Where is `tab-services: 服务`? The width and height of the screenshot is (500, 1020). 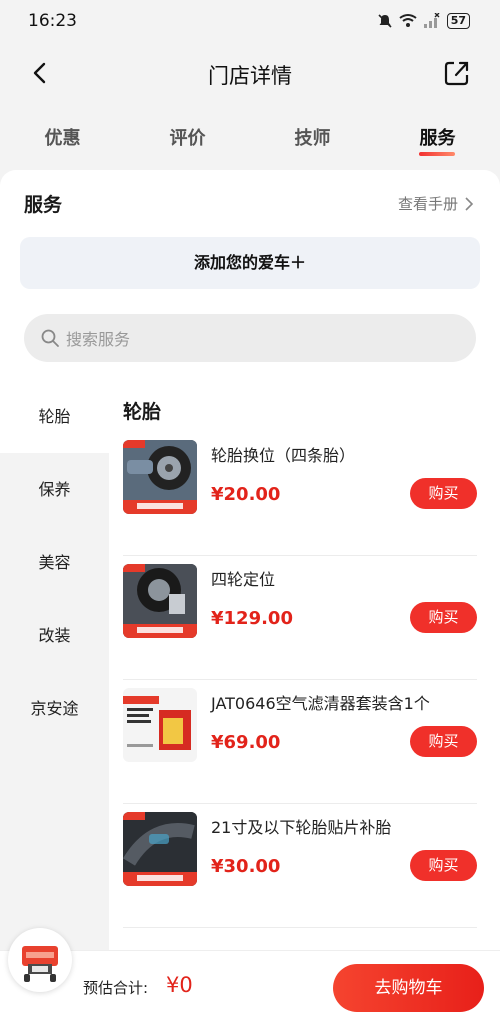
tab-services: 服务 is located at coordinates (437, 137).